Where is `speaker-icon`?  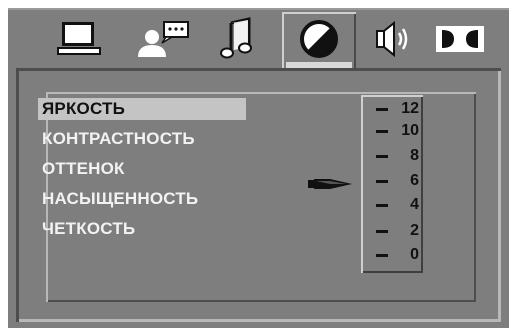 speaker-icon is located at coordinates (392, 39).